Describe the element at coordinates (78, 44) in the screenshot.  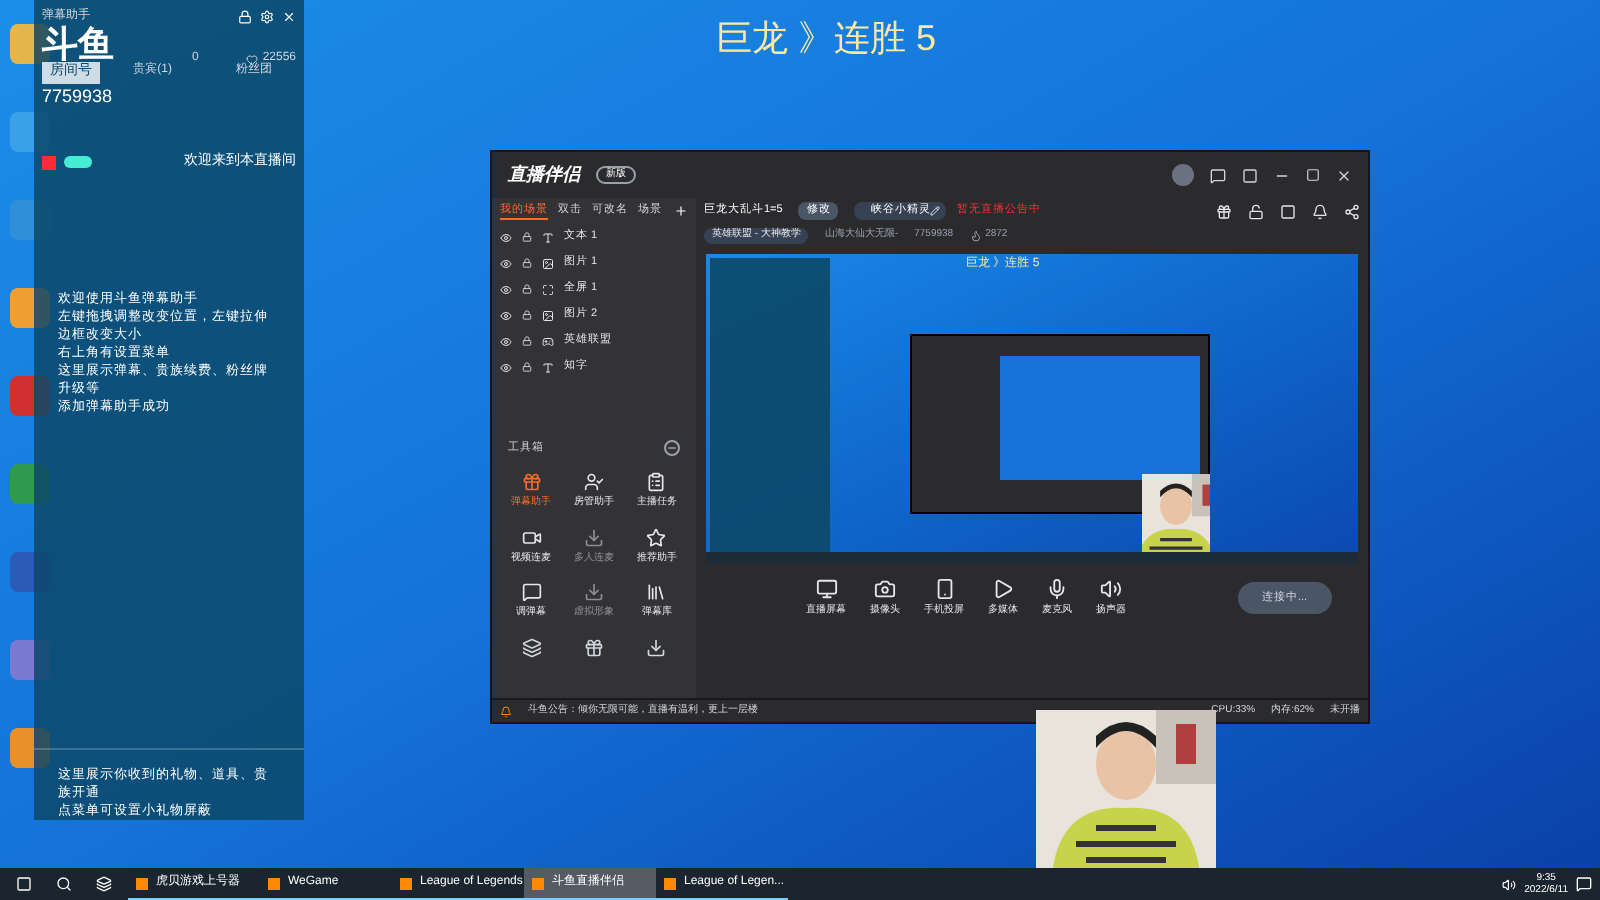
I see `logo: 斗鱼` at that location.